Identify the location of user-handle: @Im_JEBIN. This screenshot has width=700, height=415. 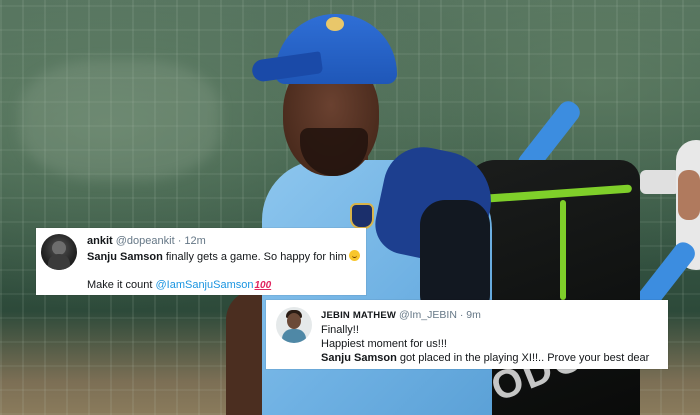
(428, 315).